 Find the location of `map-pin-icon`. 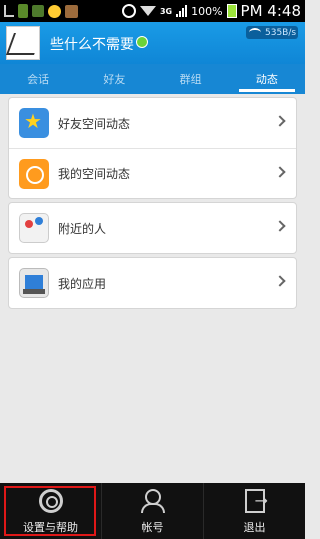

map-pin-icon is located at coordinates (34, 228).